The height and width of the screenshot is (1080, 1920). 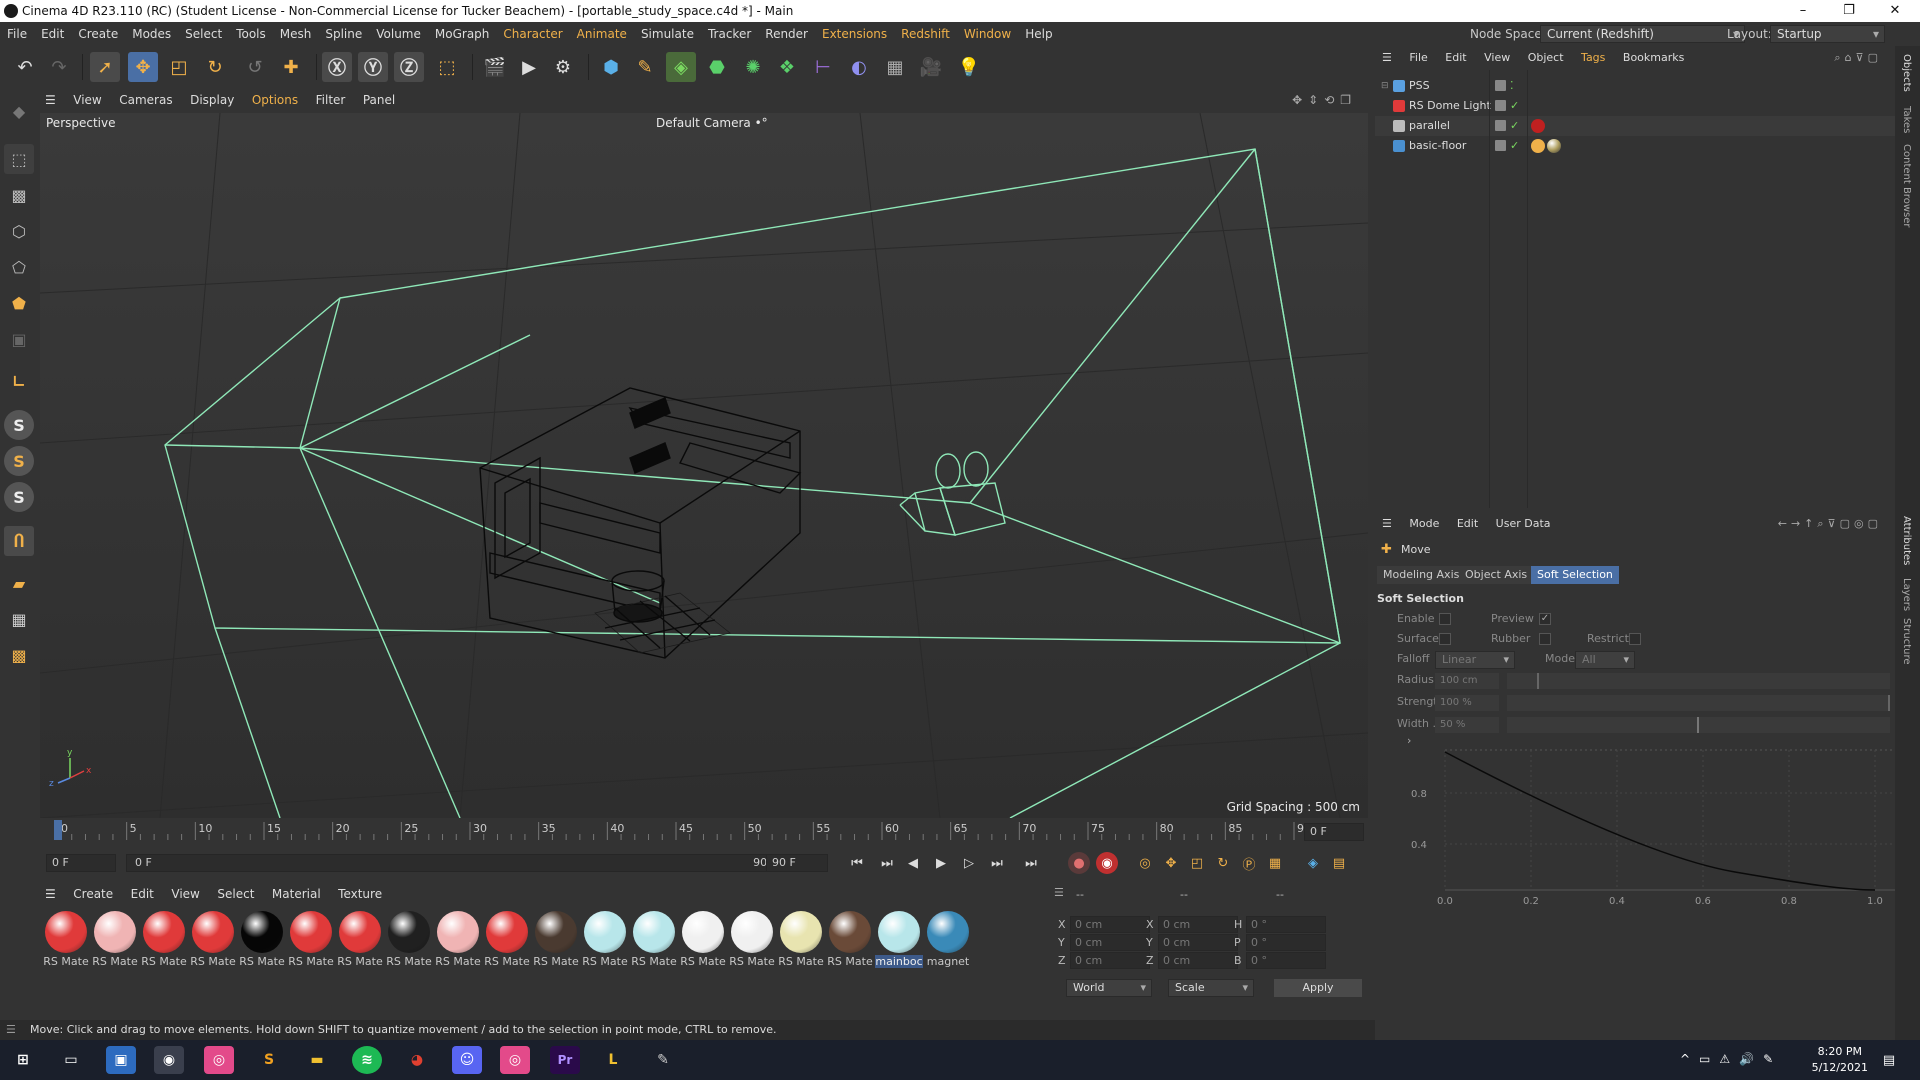 I want to click on file-explorer-icon: ▬, so click(x=317, y=1060).